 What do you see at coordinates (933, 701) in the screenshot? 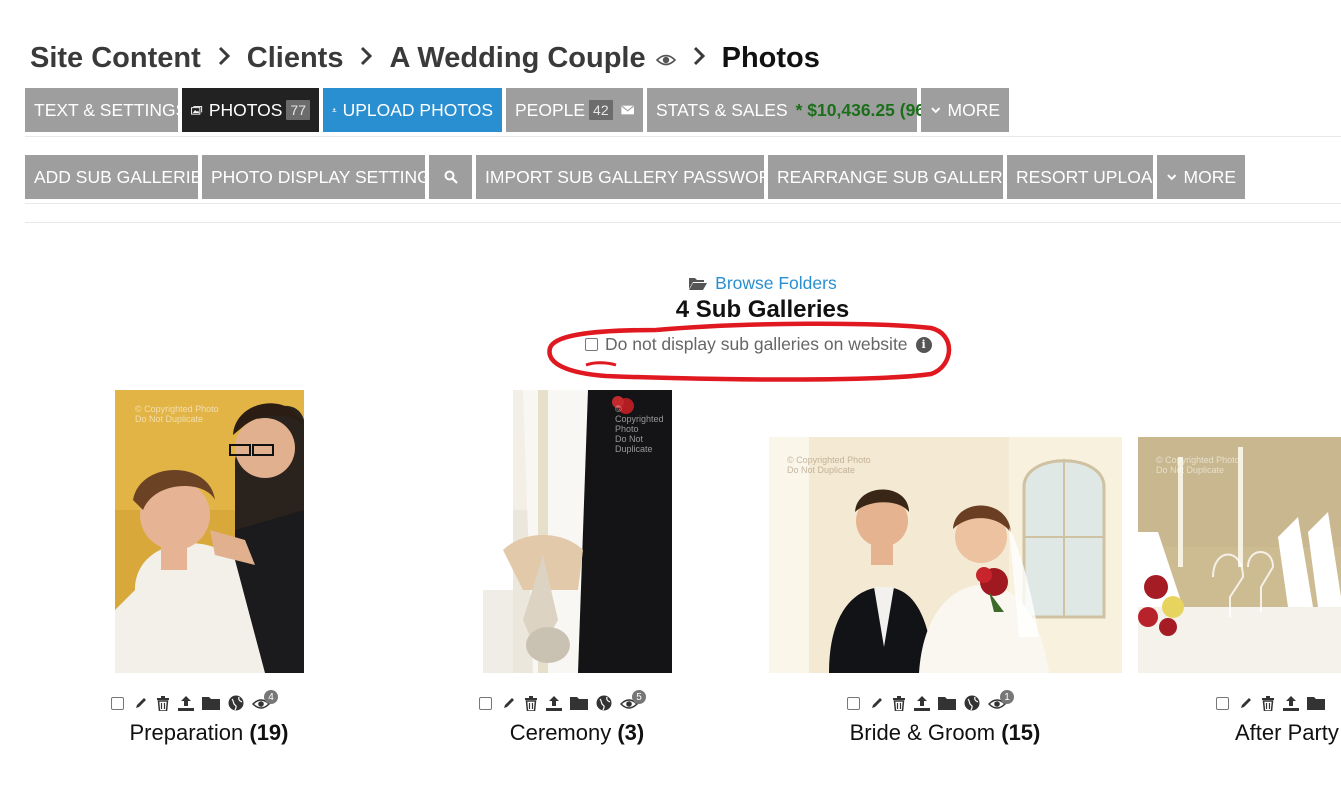
I see `gallery-toolbar: 1` at bounding box center [933, 701].